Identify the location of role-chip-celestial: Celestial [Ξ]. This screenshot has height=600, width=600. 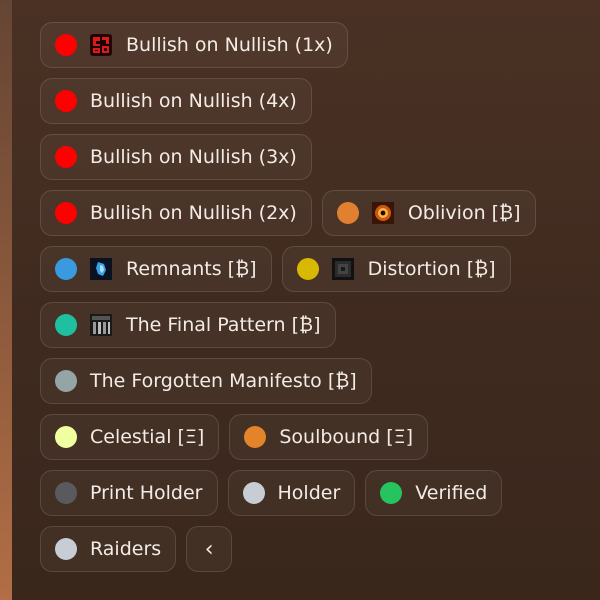
(130, 437).